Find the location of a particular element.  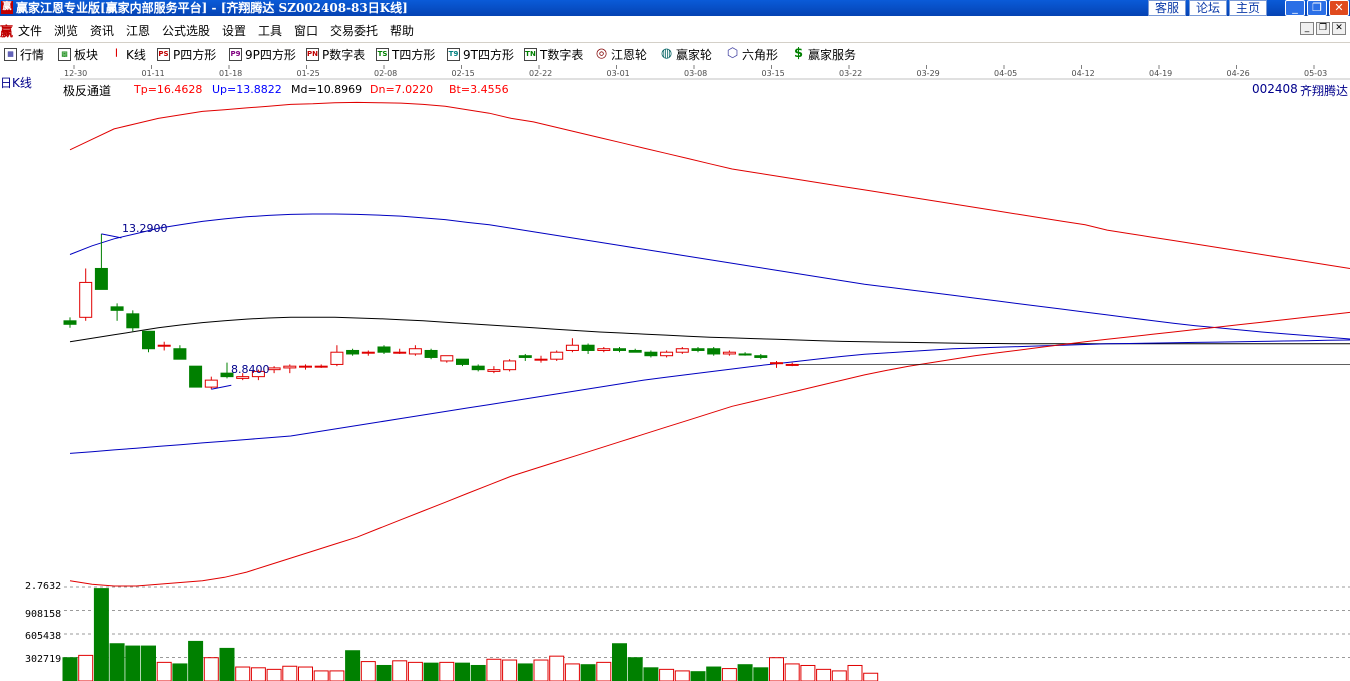

tool-gann-wheel: ◎ 江恩轮 is located at coordinates (621, 54).